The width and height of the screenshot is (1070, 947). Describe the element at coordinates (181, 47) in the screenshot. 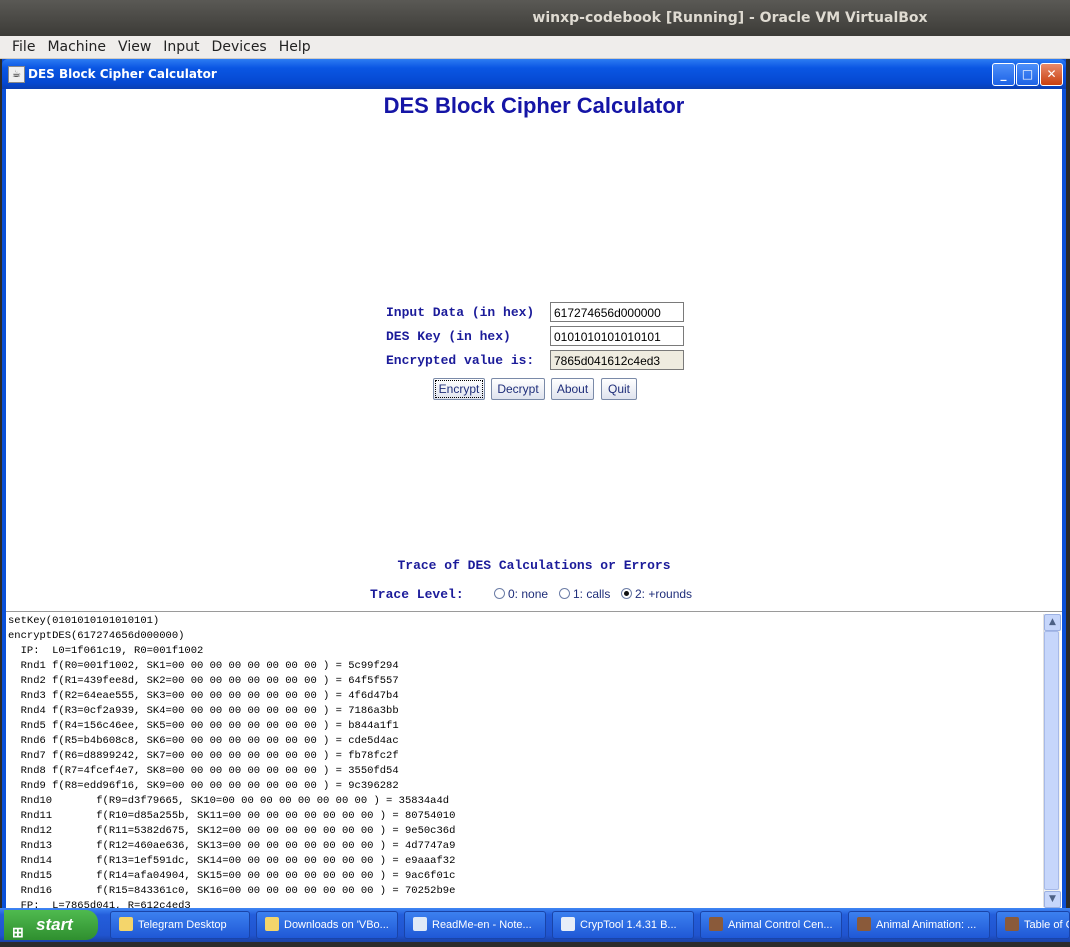

I see `menu-input: Input` at that location.